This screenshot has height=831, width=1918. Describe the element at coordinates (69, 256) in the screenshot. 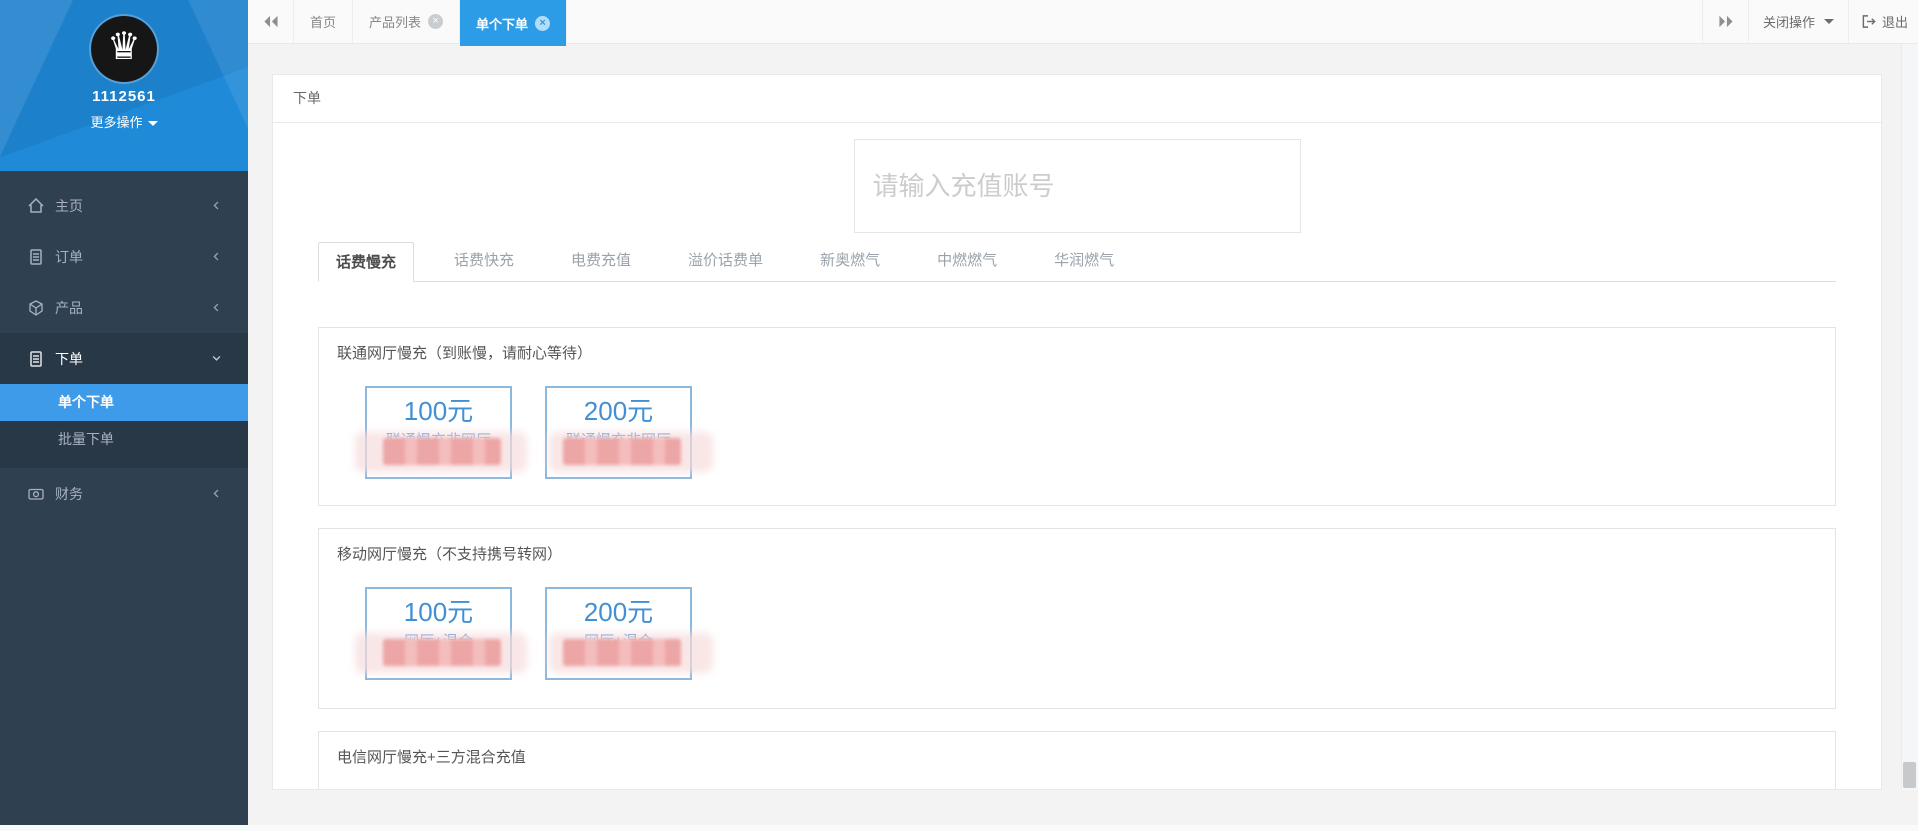

I see `sidebar-item-label: 订单` at that location.